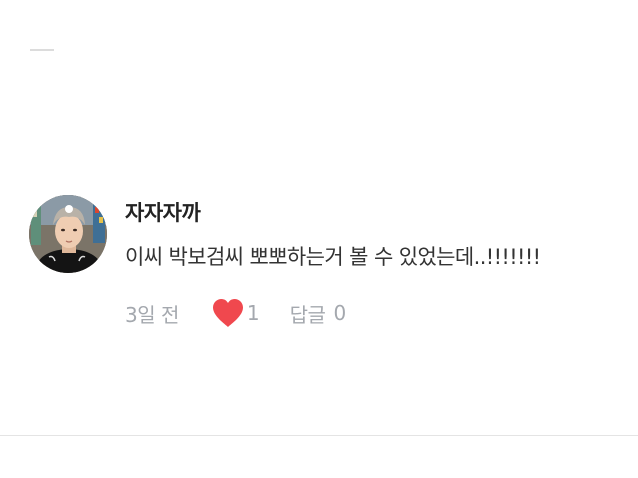 The width and height of the screenshot is (638, 478). What do you see at coordinates (339, 313) in the screenshot?
I see `reply-count: 0` at bounding box center [339, 313].